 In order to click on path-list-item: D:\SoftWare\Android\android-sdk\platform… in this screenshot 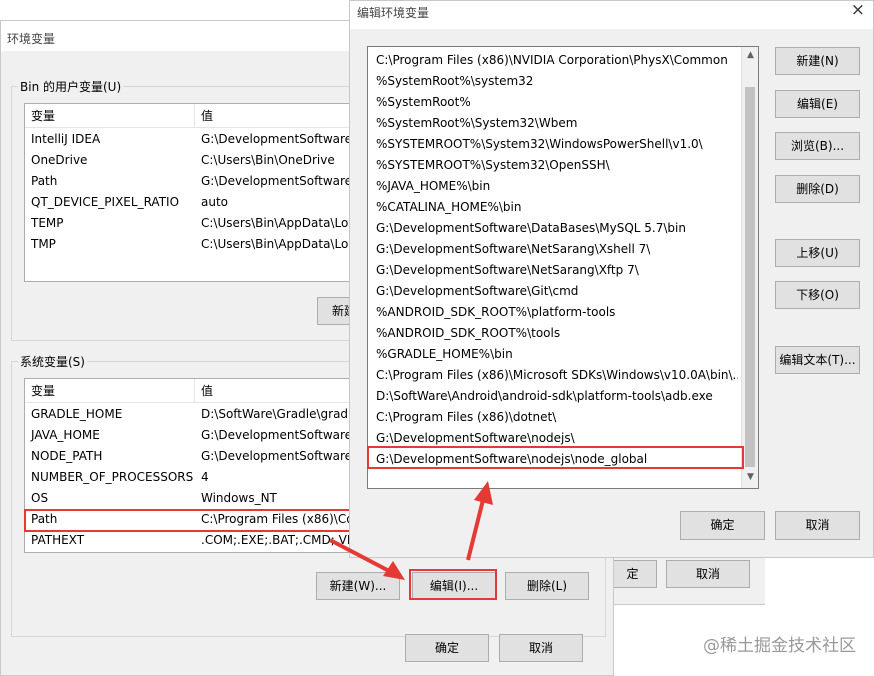, I will do `click(554, 396)`.